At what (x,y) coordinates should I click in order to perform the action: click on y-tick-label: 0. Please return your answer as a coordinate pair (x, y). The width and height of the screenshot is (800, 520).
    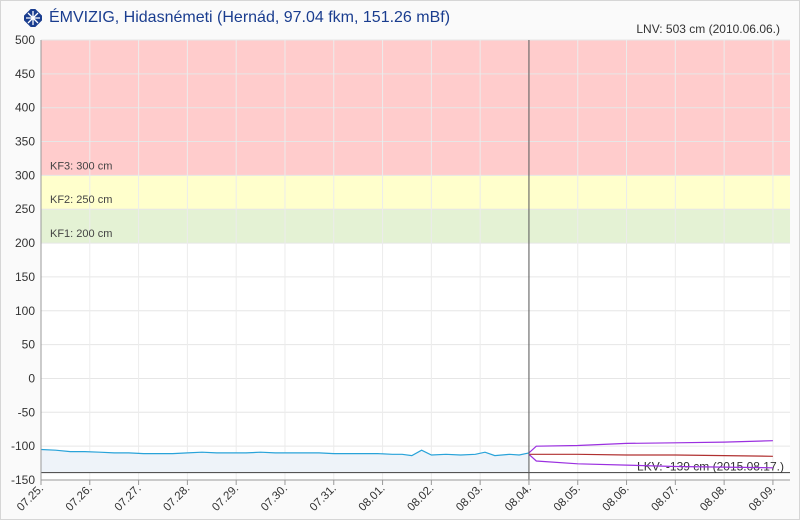
    Looking at the image, I should click on (31, 378).